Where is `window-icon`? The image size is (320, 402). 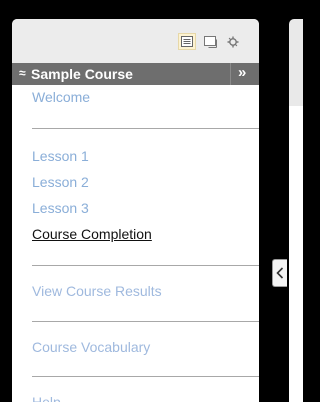 window-icon is located at coordinates (210, 41).